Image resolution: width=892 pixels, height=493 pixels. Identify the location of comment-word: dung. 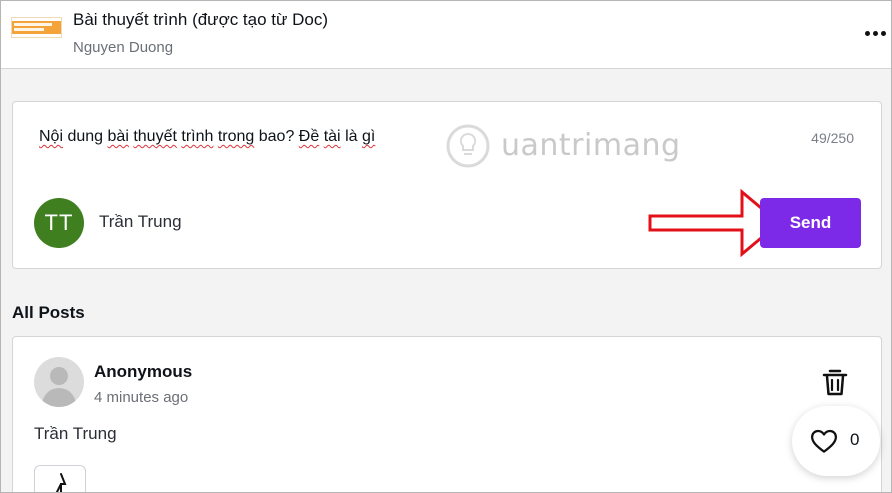
(85, 136).